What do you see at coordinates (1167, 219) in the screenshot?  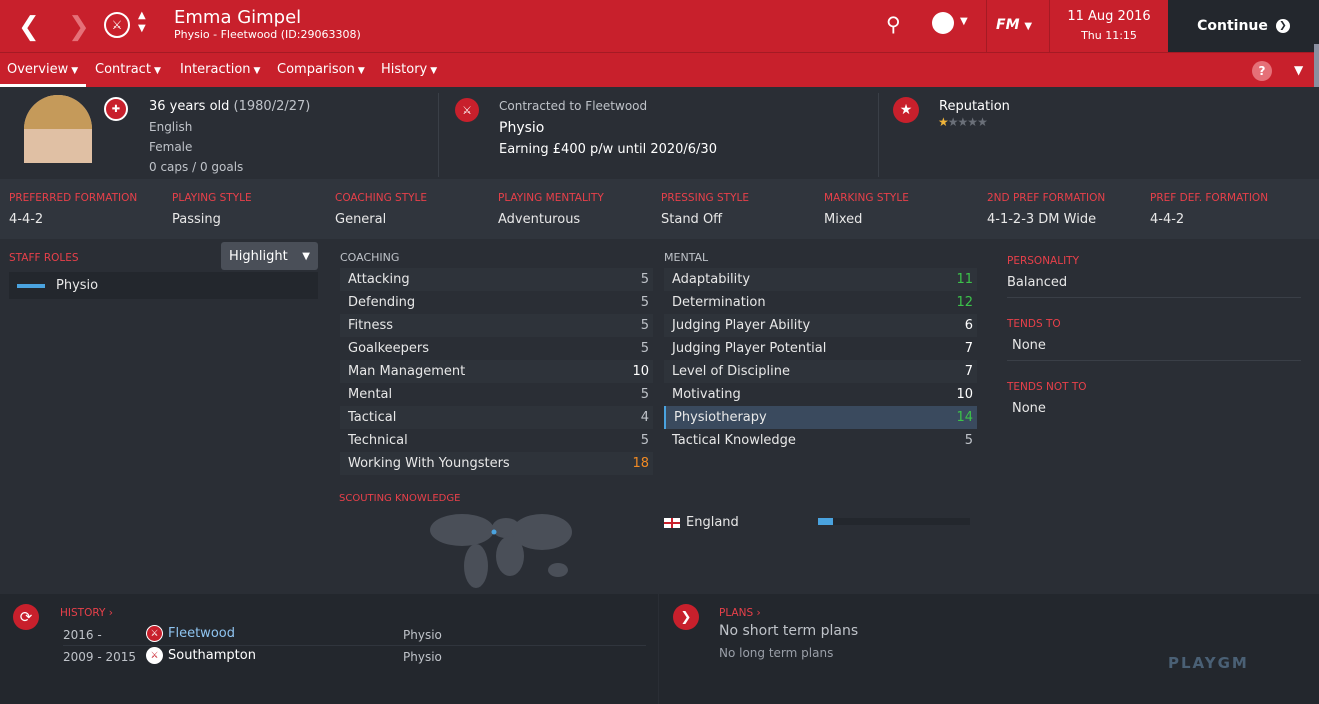 I see `pref-value: 4-4-2` at bounding box center [1167, 219].